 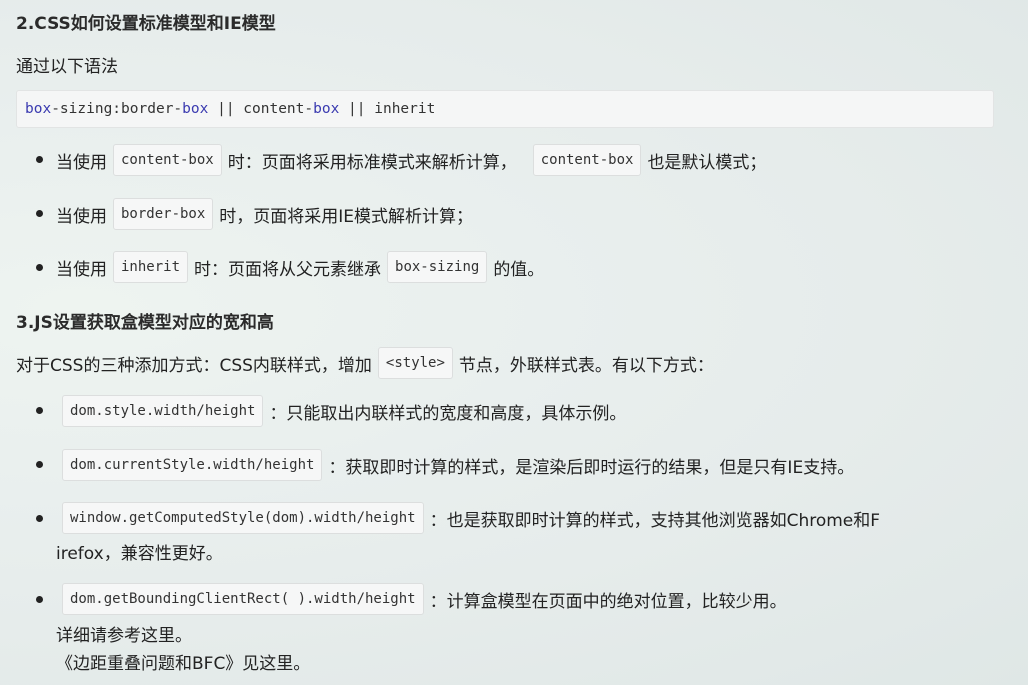 I want to click on item-text: ：计算盒模型在页面中的绝对位置，比较少用。, so click(x=608, y=601).